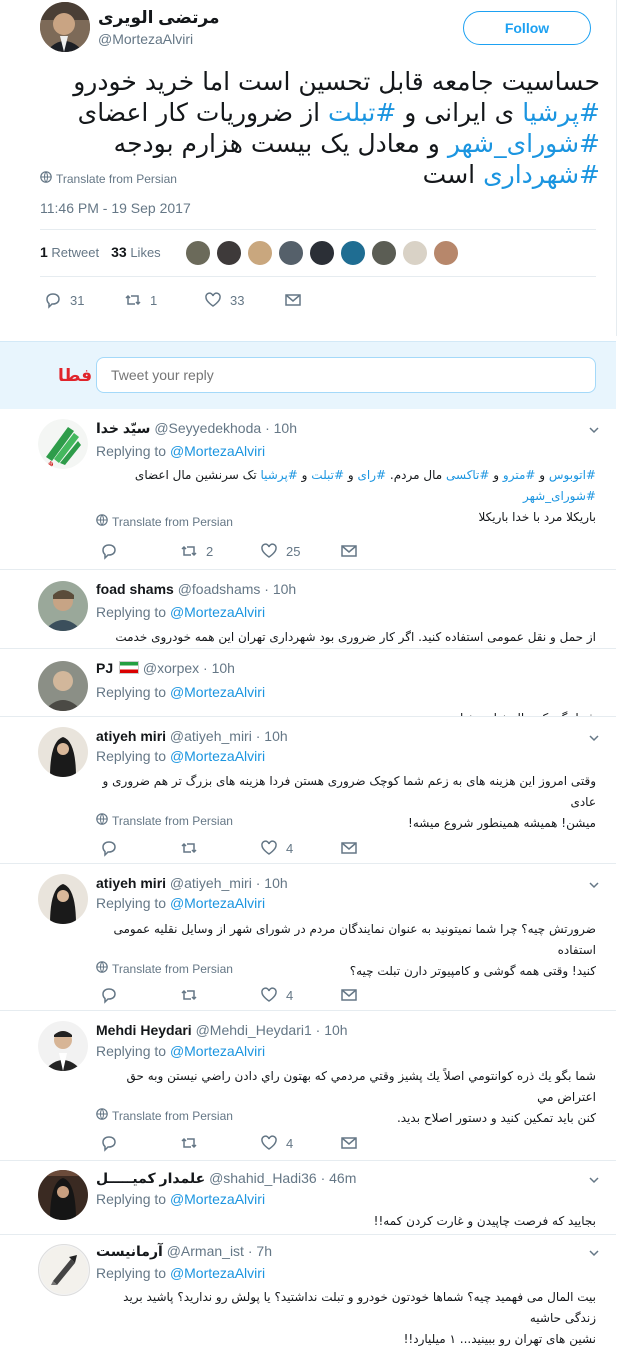 The image size is (625, 1350). Describe the element at coordinates (467, 475) in the screenshot. I see `hashtag-link: #تاکسی` at that location.